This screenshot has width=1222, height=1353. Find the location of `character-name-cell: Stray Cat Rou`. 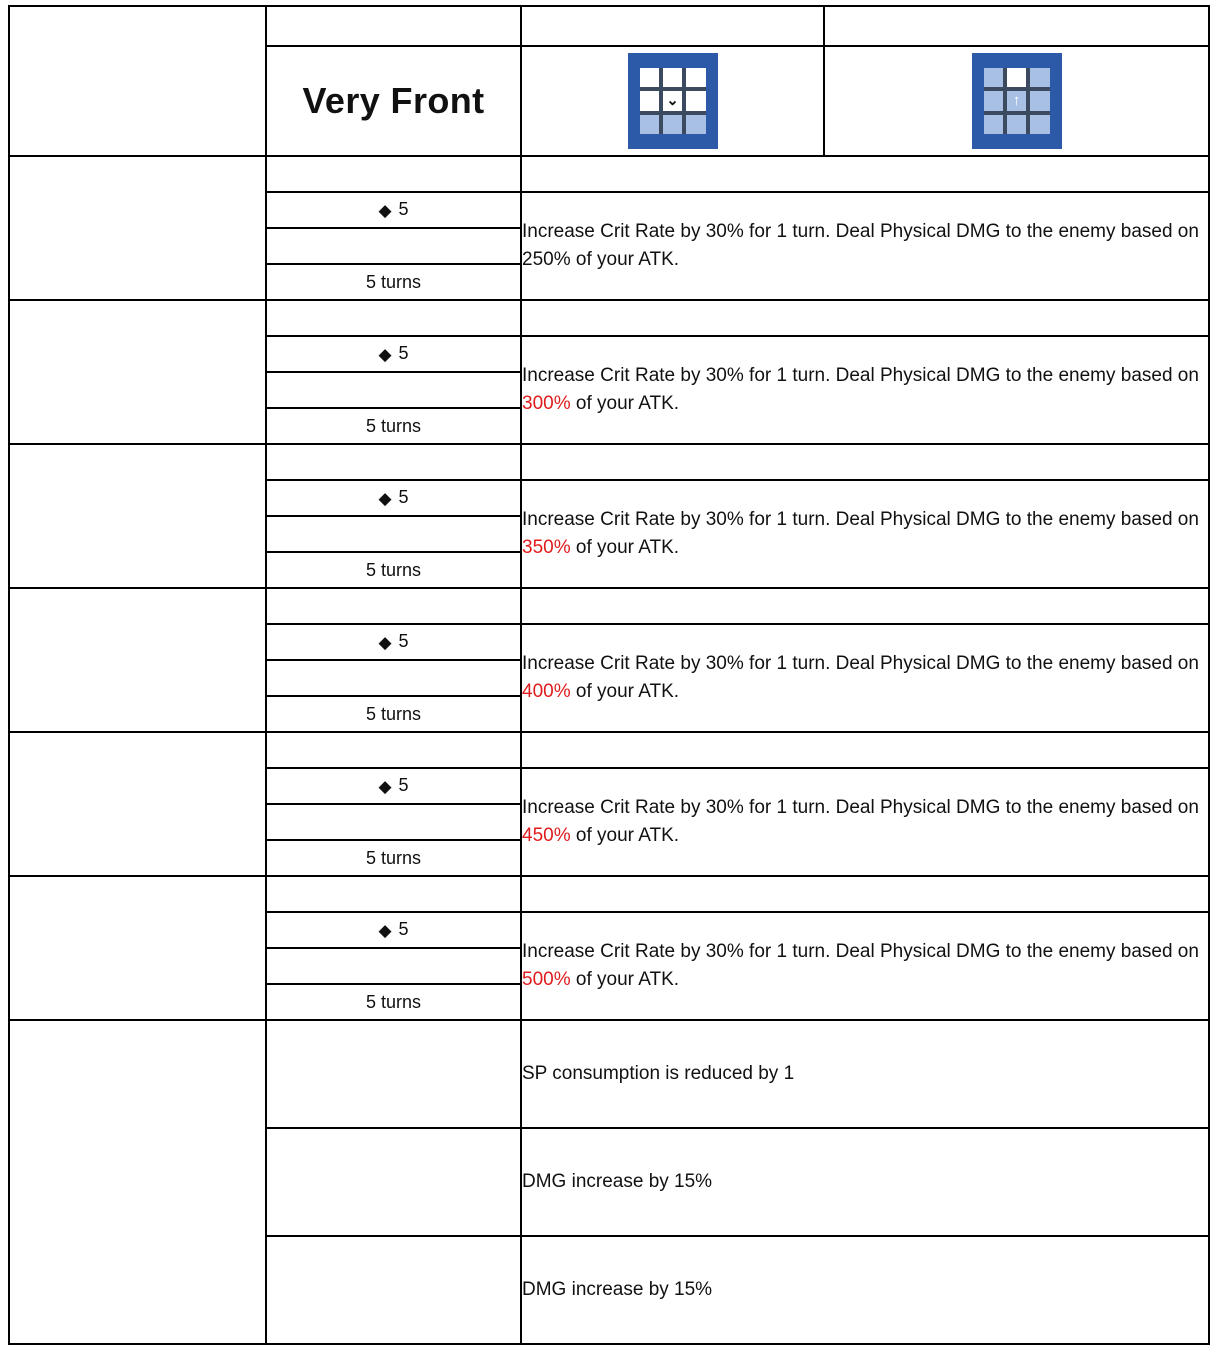

character-name-cell: Stray Cat Rou is located at coordinates (137, 81).